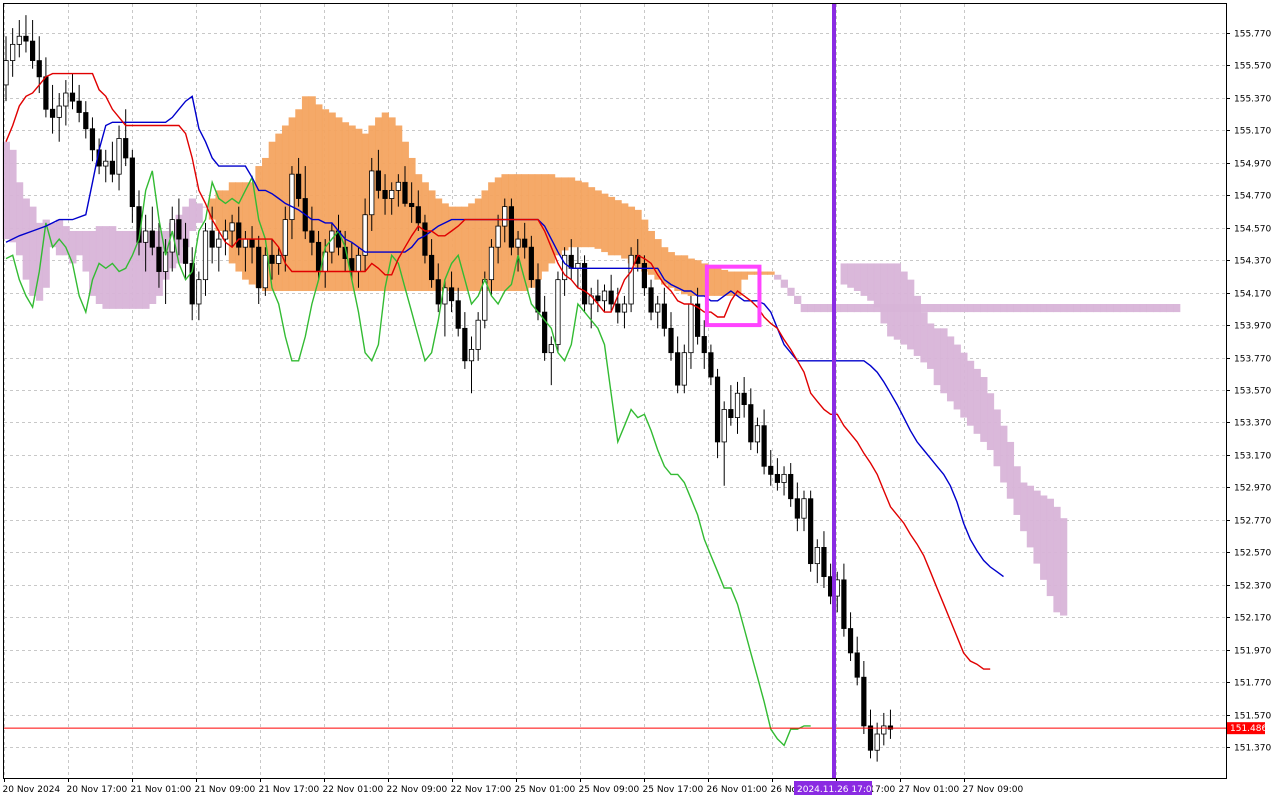  What do you see at coordinates (1248, 729) in the screenshot?
I see `current-price-label: 151.486` at bounding box center [1248, 729].